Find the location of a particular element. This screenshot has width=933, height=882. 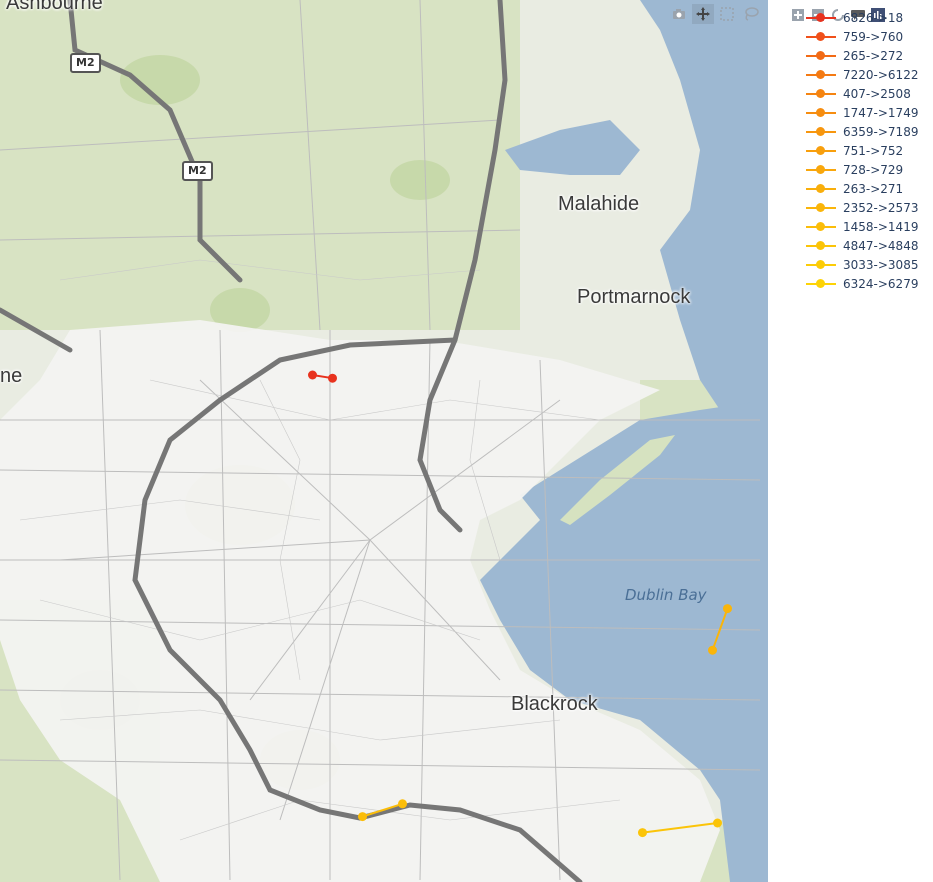

legend-item: 759->760 is located at coordinates (868, 36).